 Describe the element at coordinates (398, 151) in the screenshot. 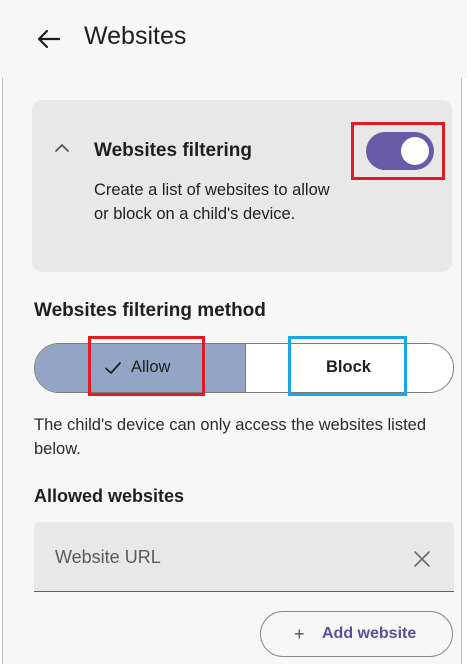

I see `toggle-highlight-box` at that location.